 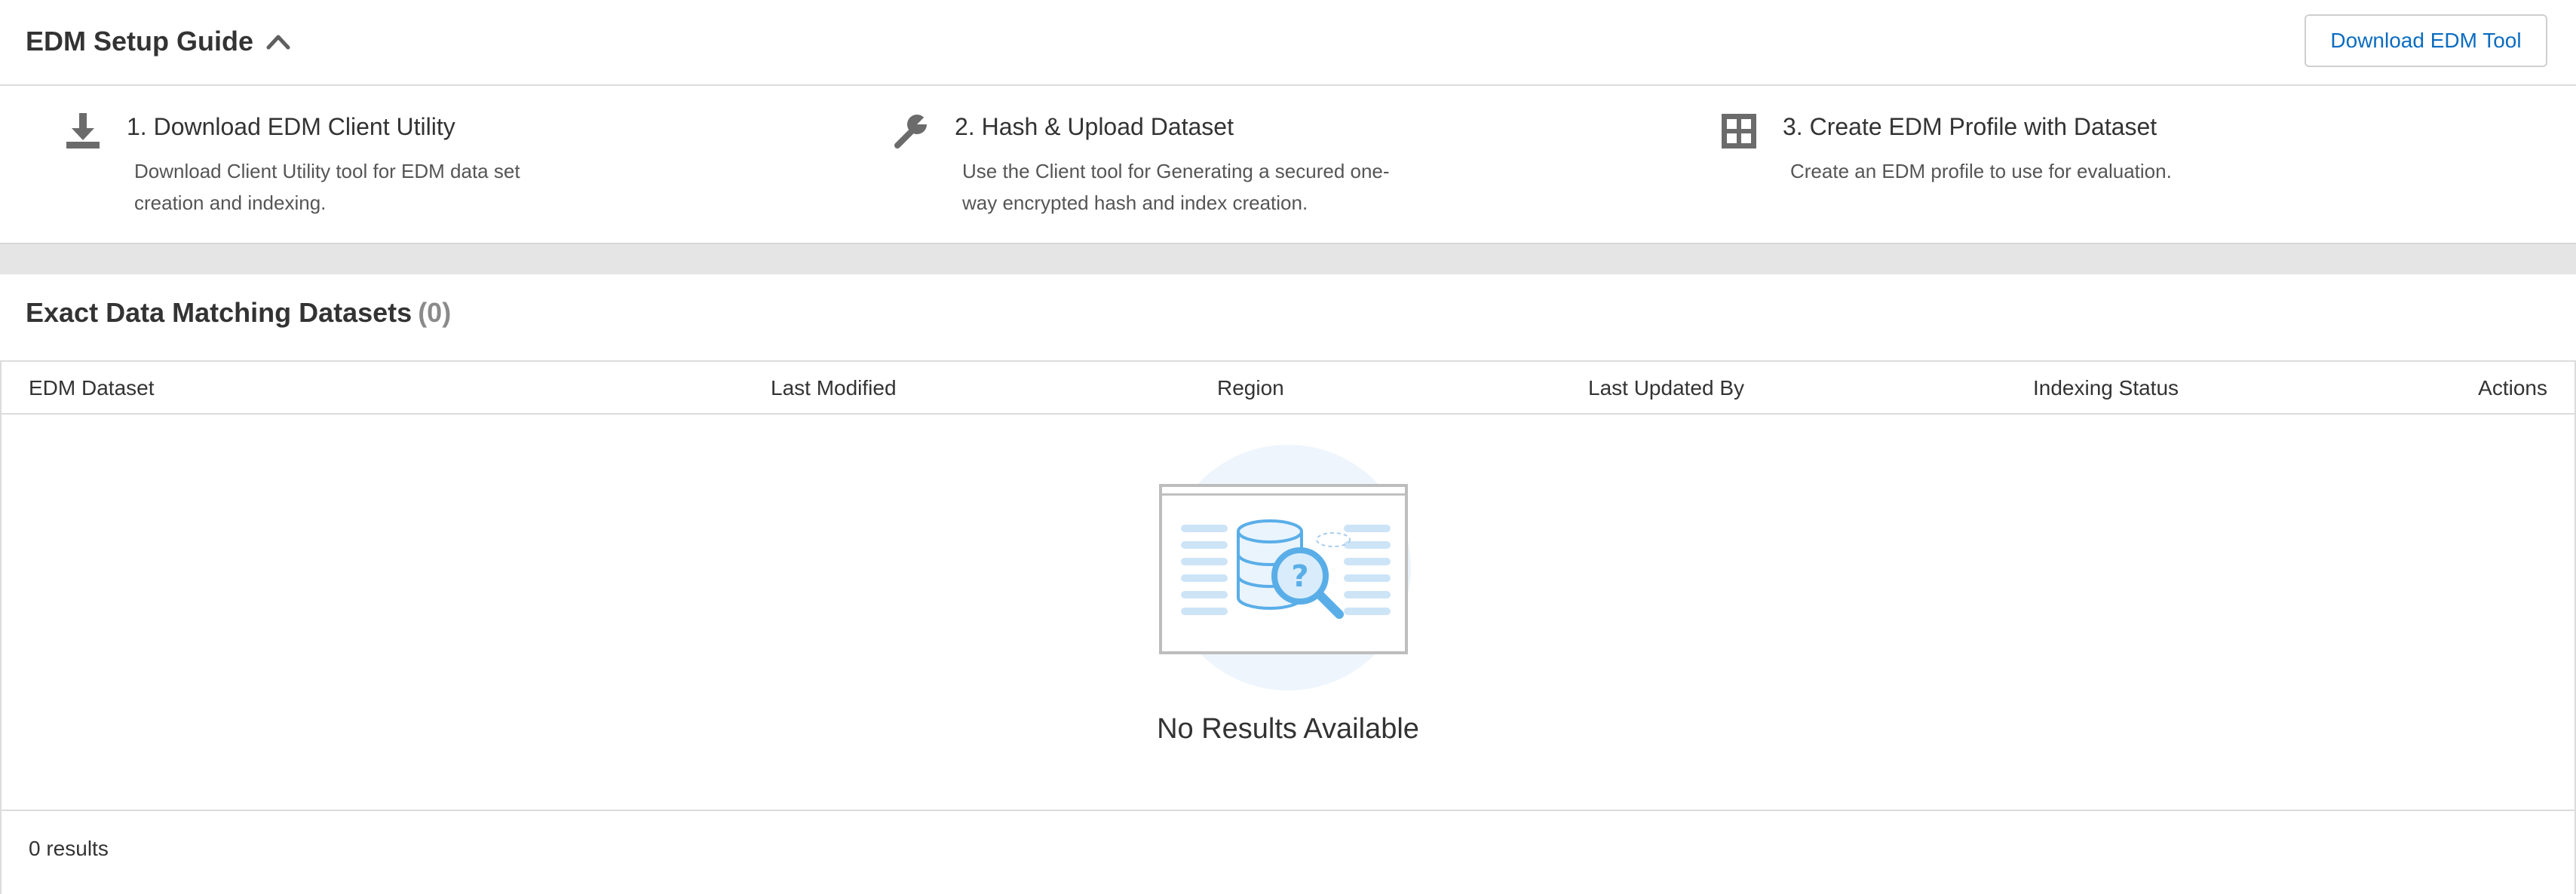 What do you see at coordinates (92, 389) in the screenshot?
I see `column-header-edm-dataset: EDM Dataset` at bounding box center [92, 389].